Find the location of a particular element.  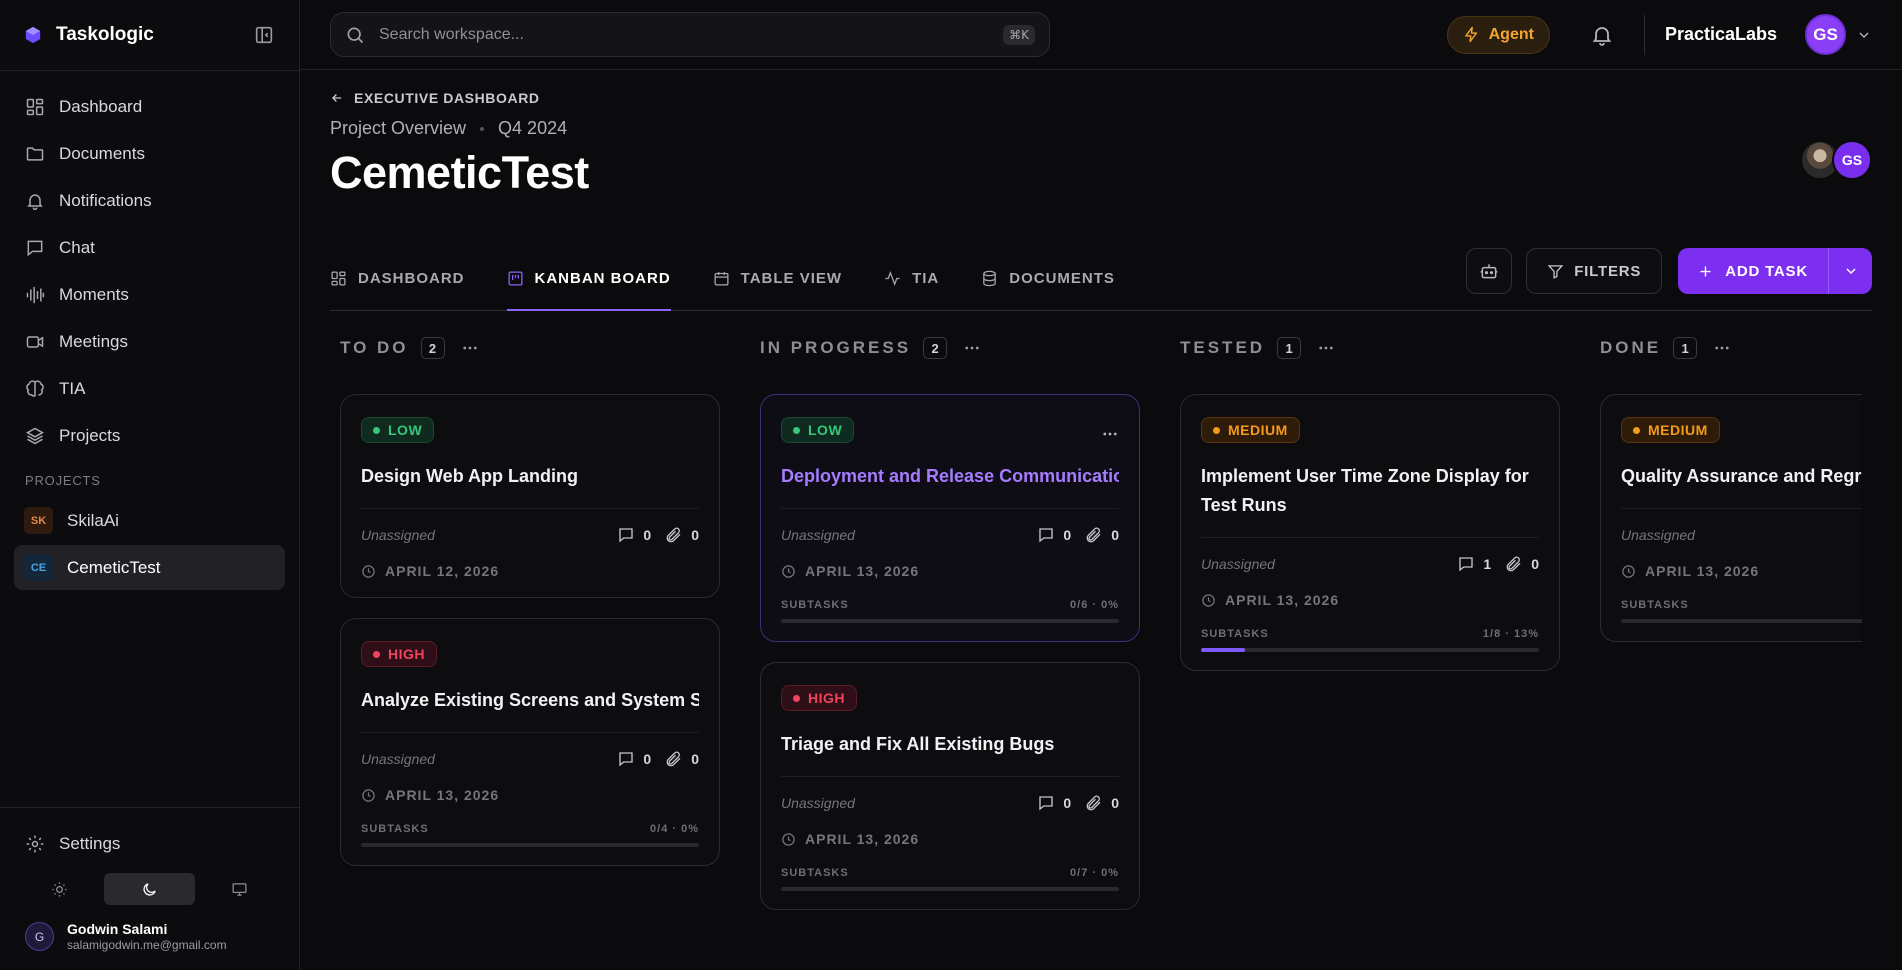

tab-table-view: TABLE VIEW is located at coordinates (798, 278).